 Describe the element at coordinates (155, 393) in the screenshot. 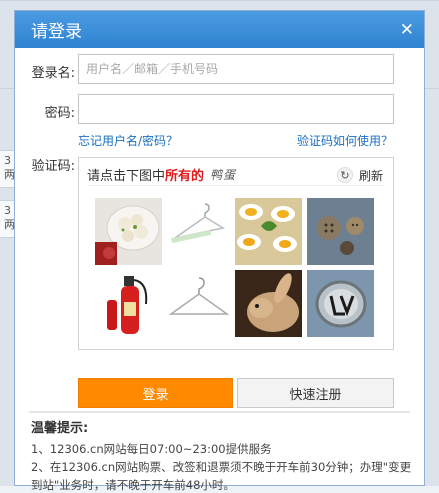

I see `login-button: 登录` at that location.